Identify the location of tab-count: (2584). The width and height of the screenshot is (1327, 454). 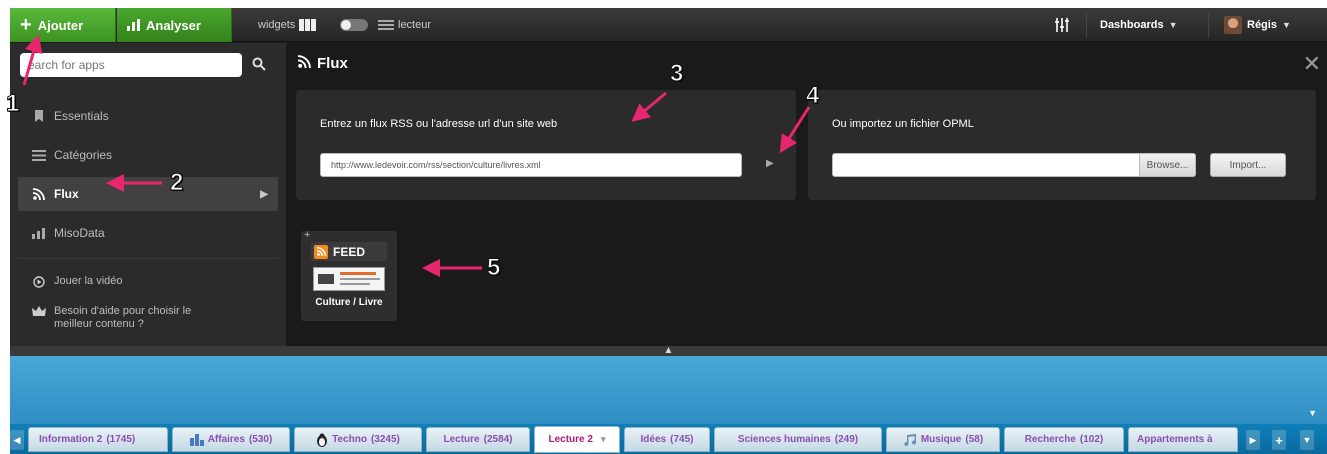
(498, 439).